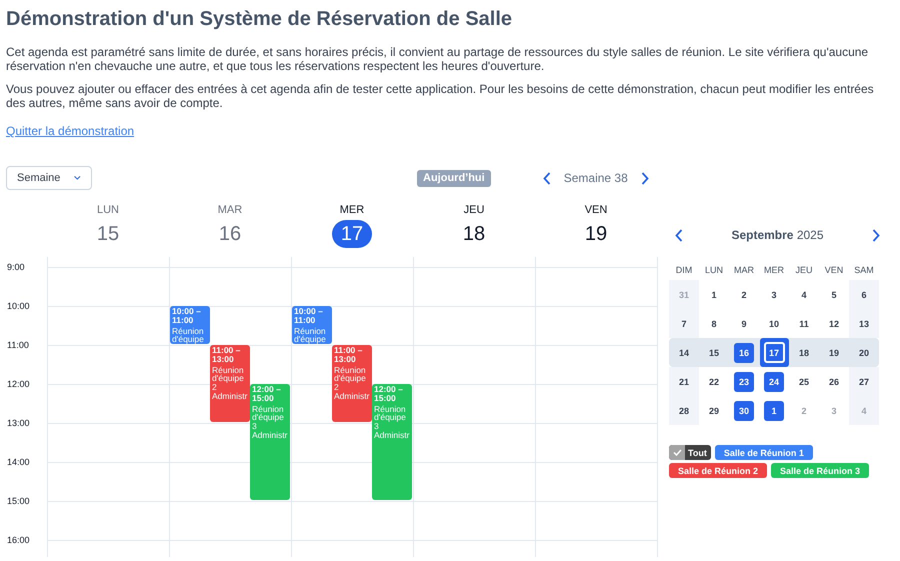 Image resolution: width=900 pixels, height=561 pixels. What do you see at coordinates (684, 352) in the screenshot?
I see `calendar-day: 14` at bounding box center [684, 352].